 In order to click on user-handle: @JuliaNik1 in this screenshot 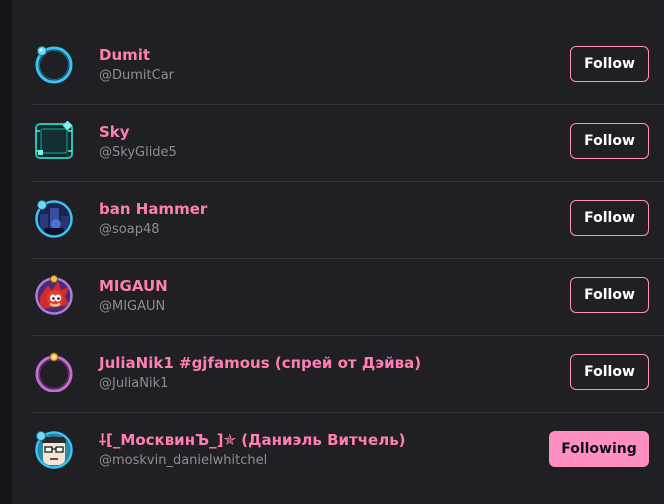, I will do `click(134, 383)`.